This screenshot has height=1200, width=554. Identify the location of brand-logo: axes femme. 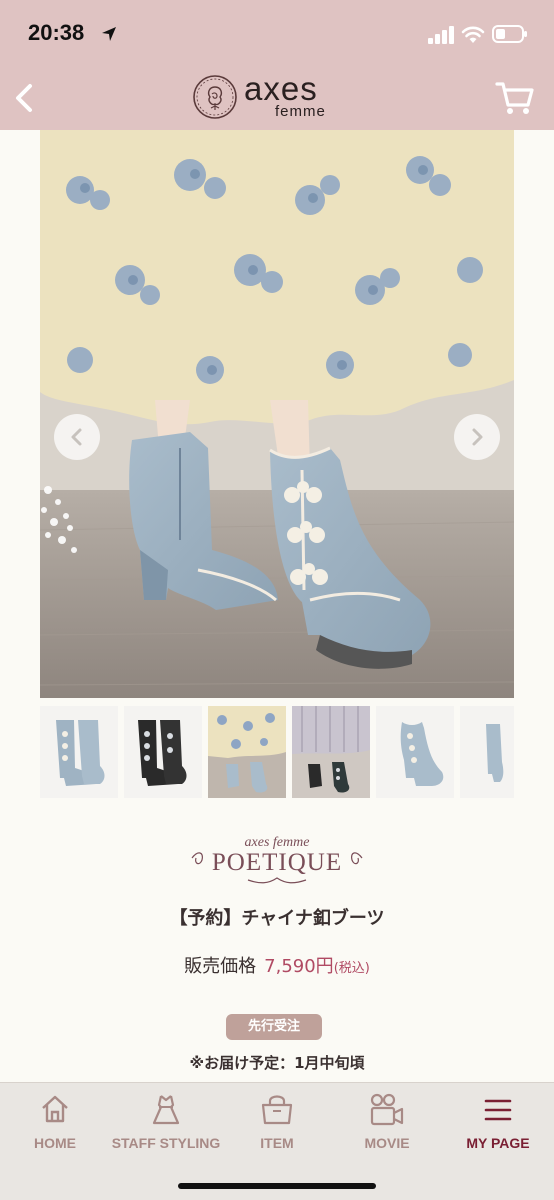
(272, 96).